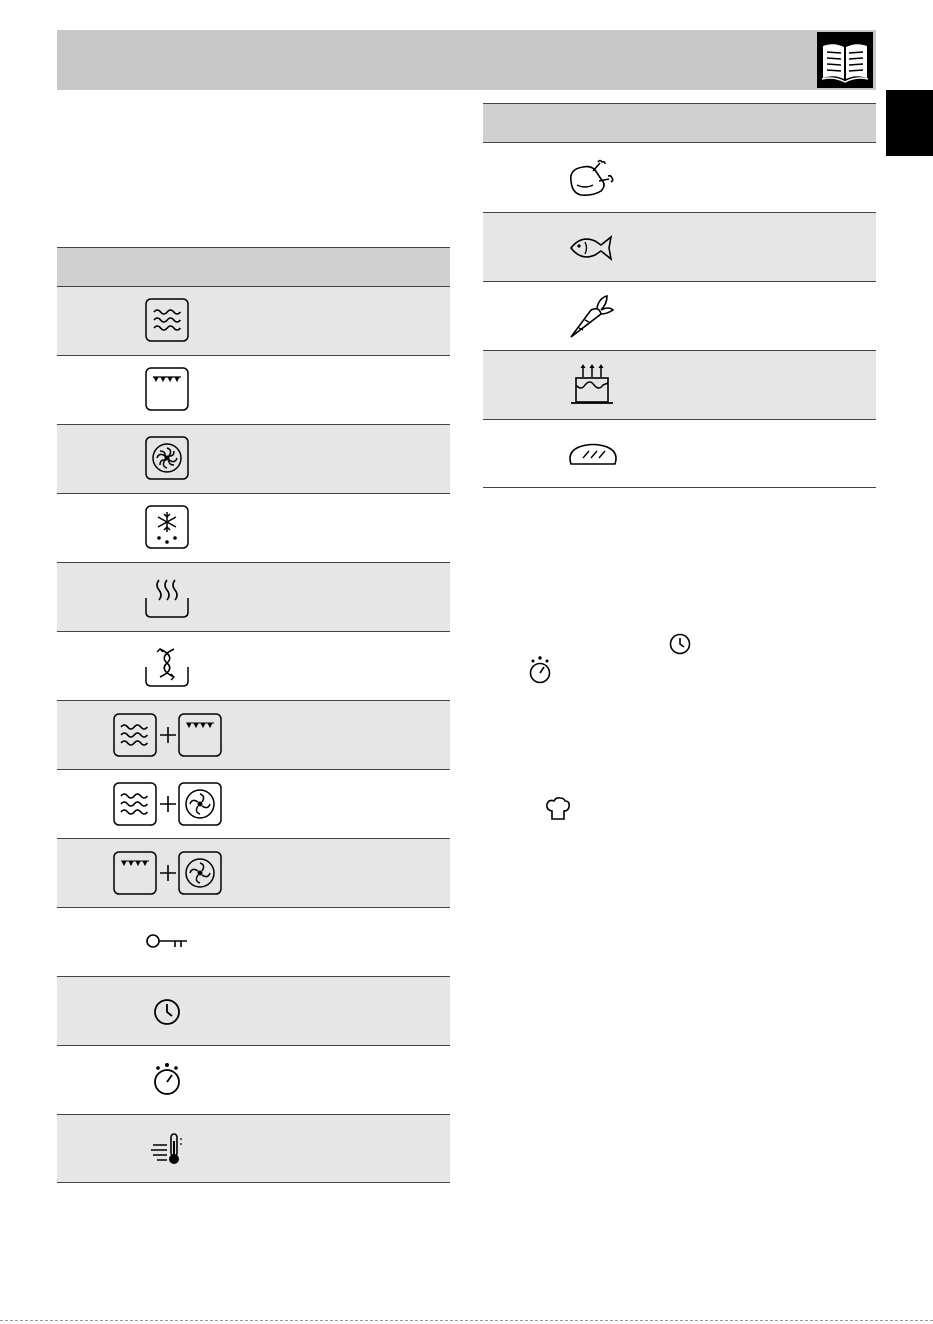  Describe the element at coordinates (167, 320) in the screenshot. I see `microwave-icon` at that location.